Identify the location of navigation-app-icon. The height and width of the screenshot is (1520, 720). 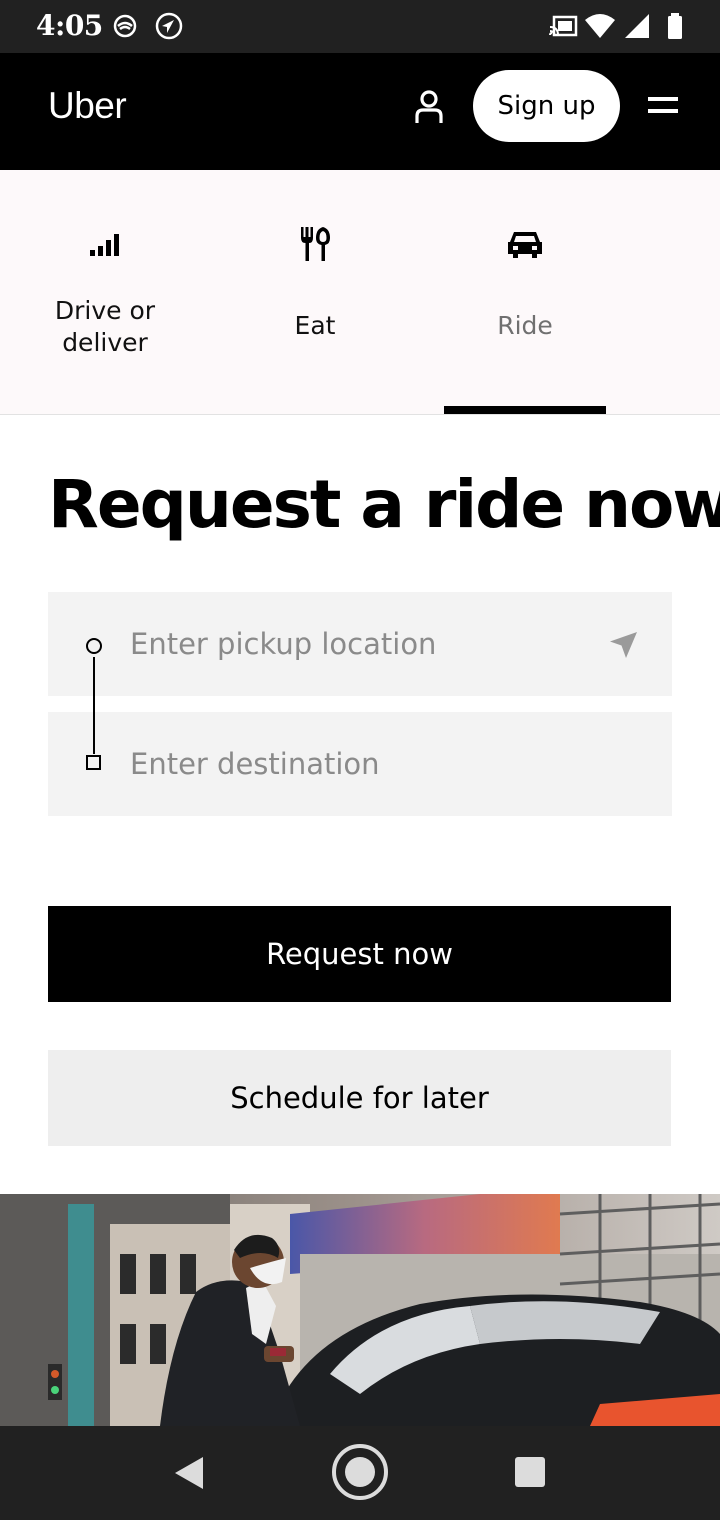
(169, 26).